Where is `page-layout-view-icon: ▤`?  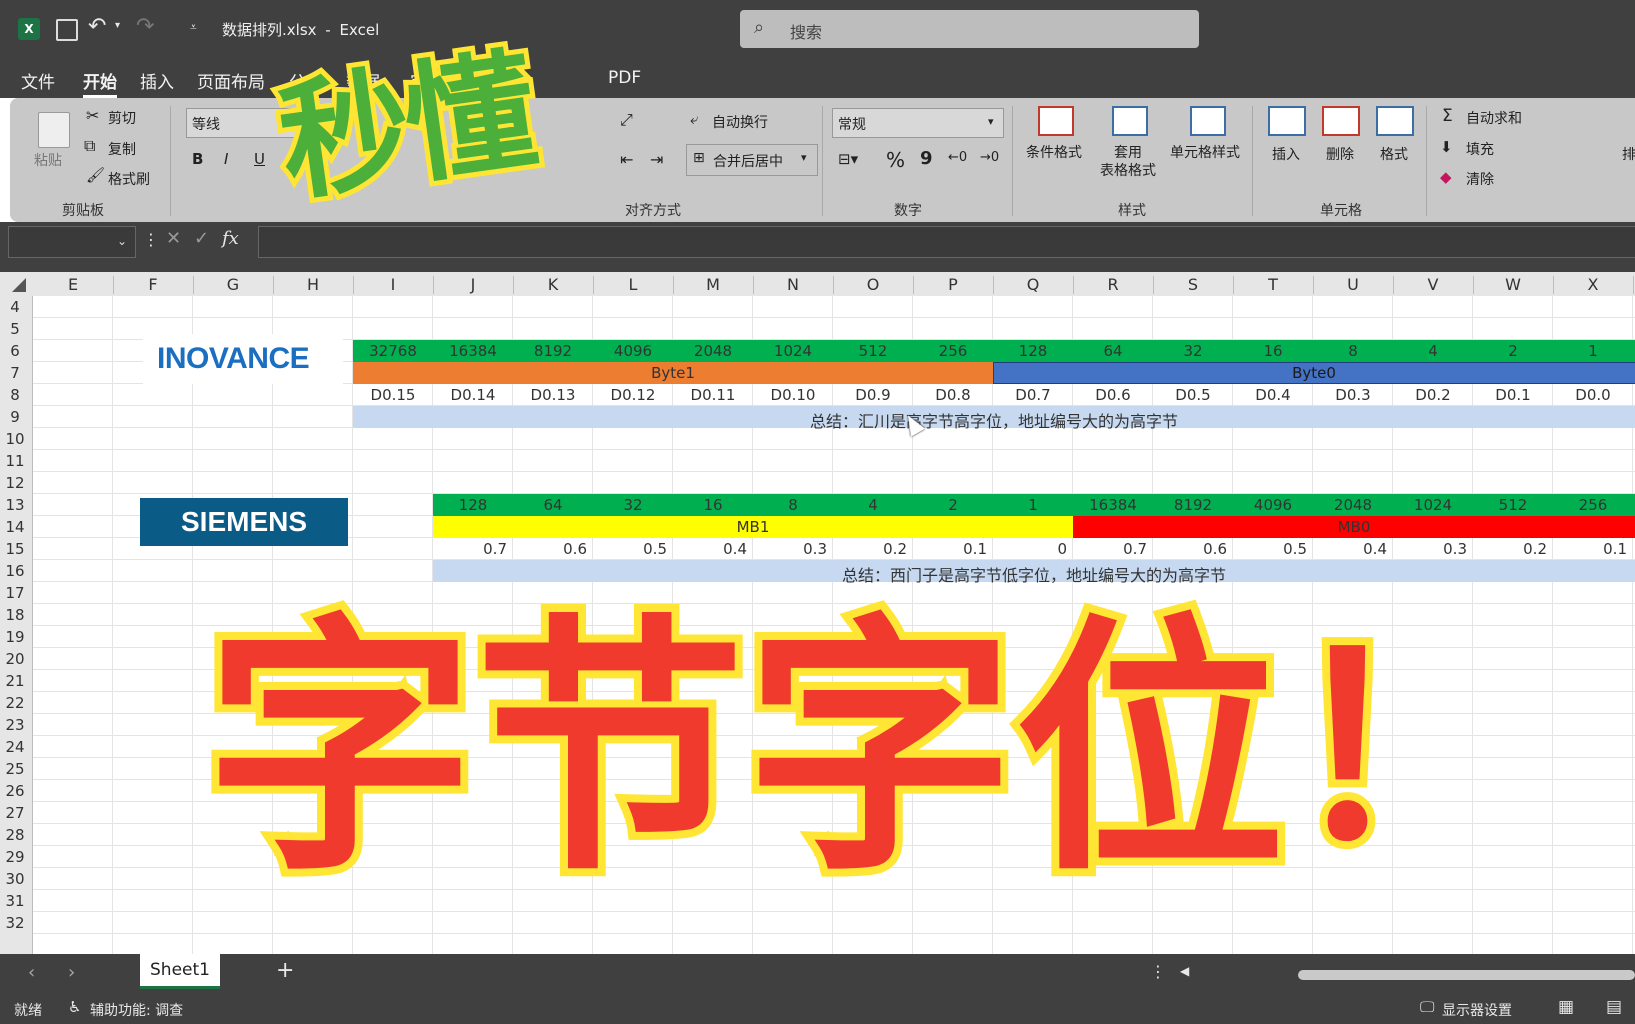 page-layout-view-icon: ▤ is located at coordinates (1614, 1007).